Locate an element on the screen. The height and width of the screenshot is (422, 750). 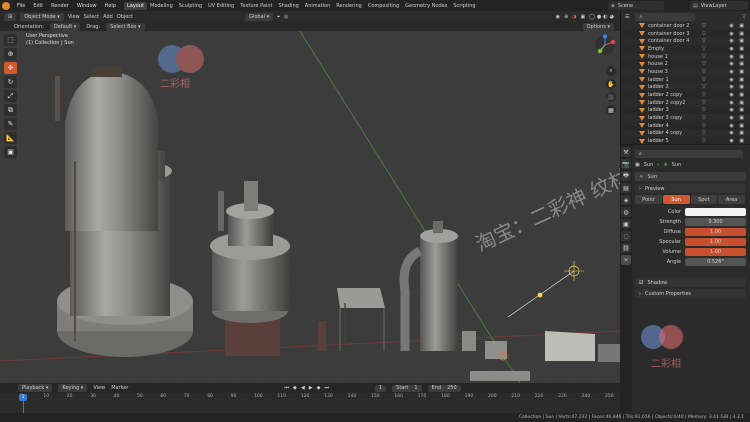
workspace-tab-compositing: Compositing is located at coordinates (383, 6).